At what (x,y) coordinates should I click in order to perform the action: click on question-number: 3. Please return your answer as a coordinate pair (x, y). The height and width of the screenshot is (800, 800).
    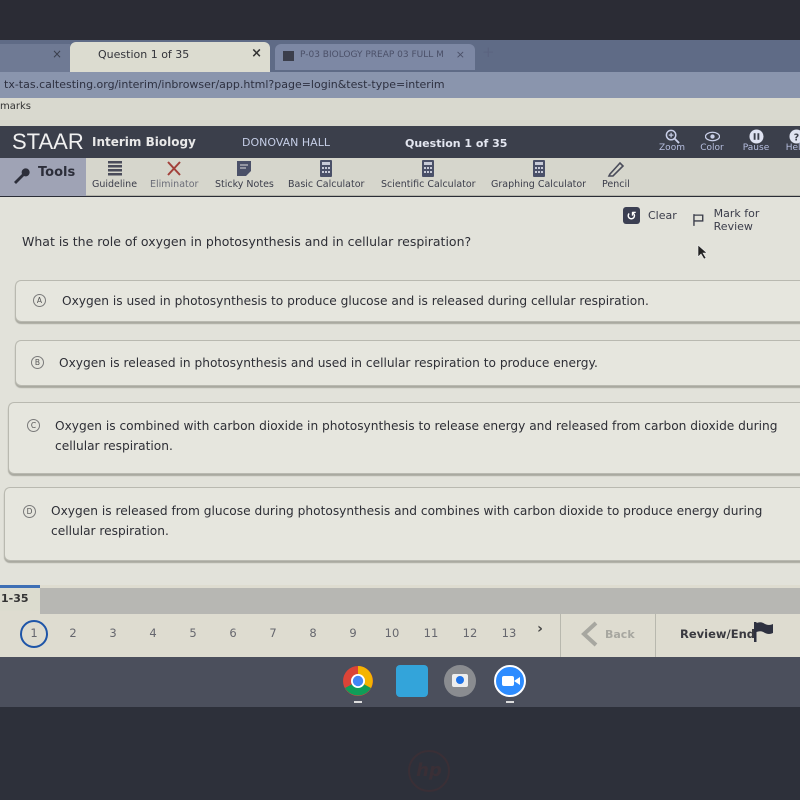
    Looking at the image, I should click on (113, 633).